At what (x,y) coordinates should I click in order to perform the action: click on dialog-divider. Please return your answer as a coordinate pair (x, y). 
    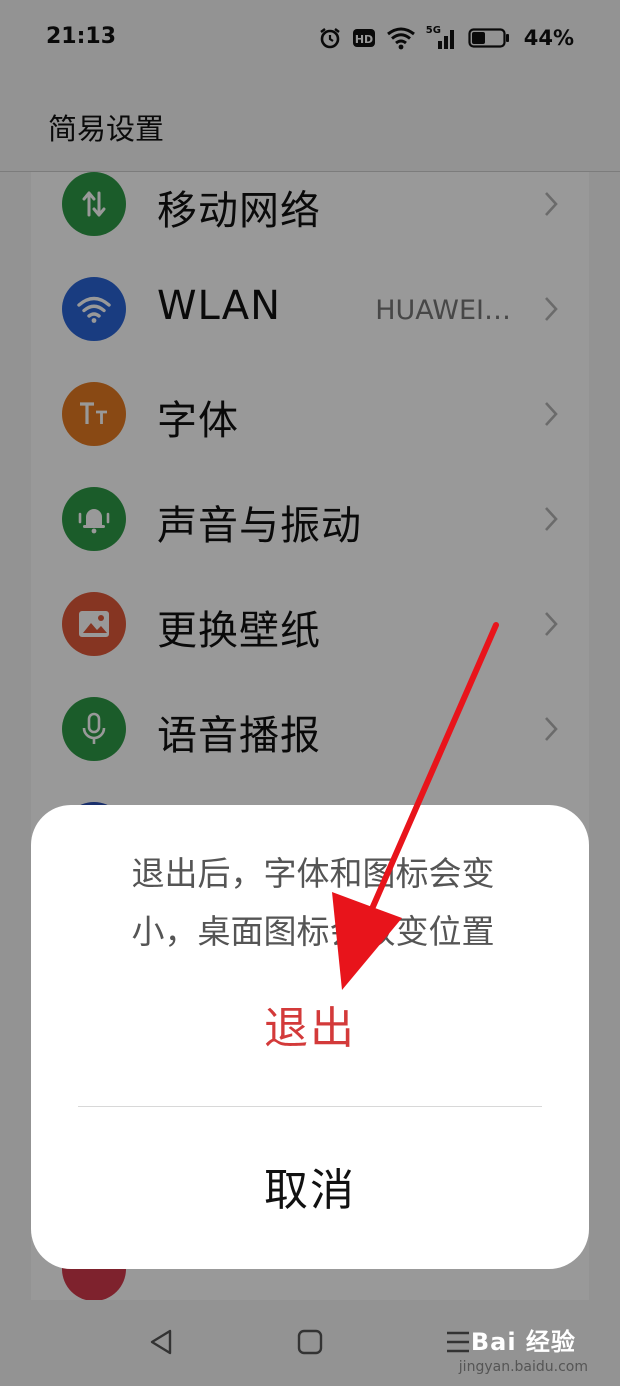
    Looking at the image, I should click on (310, 1106).